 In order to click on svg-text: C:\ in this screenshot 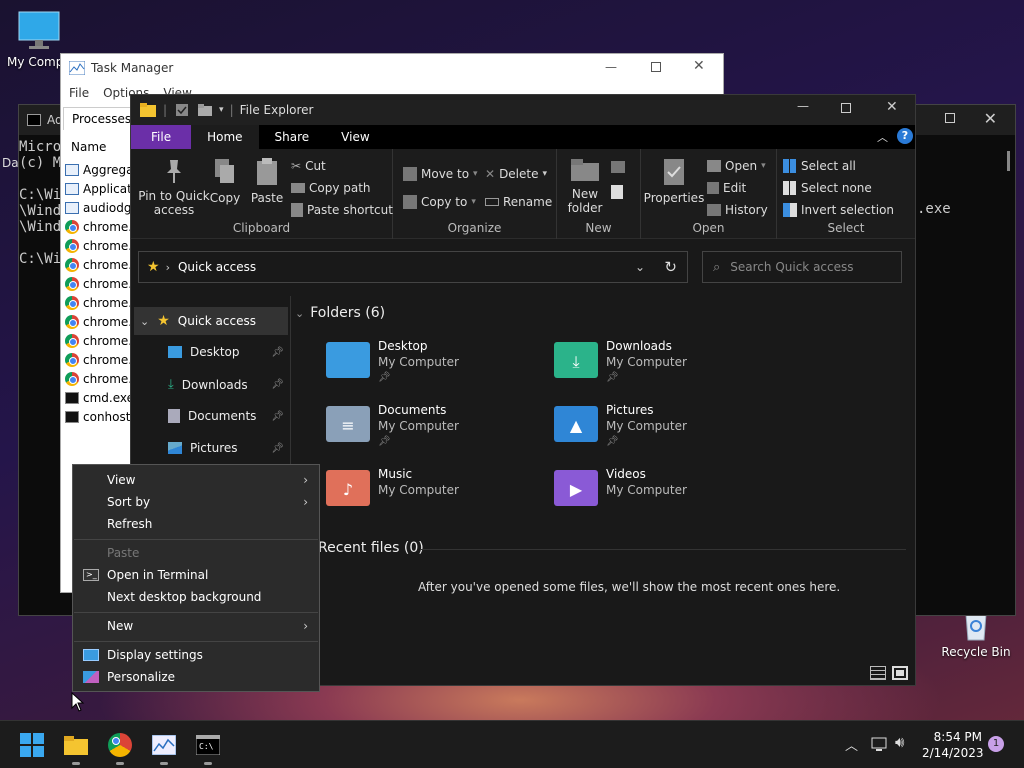, I will do `click(206, 746)`.